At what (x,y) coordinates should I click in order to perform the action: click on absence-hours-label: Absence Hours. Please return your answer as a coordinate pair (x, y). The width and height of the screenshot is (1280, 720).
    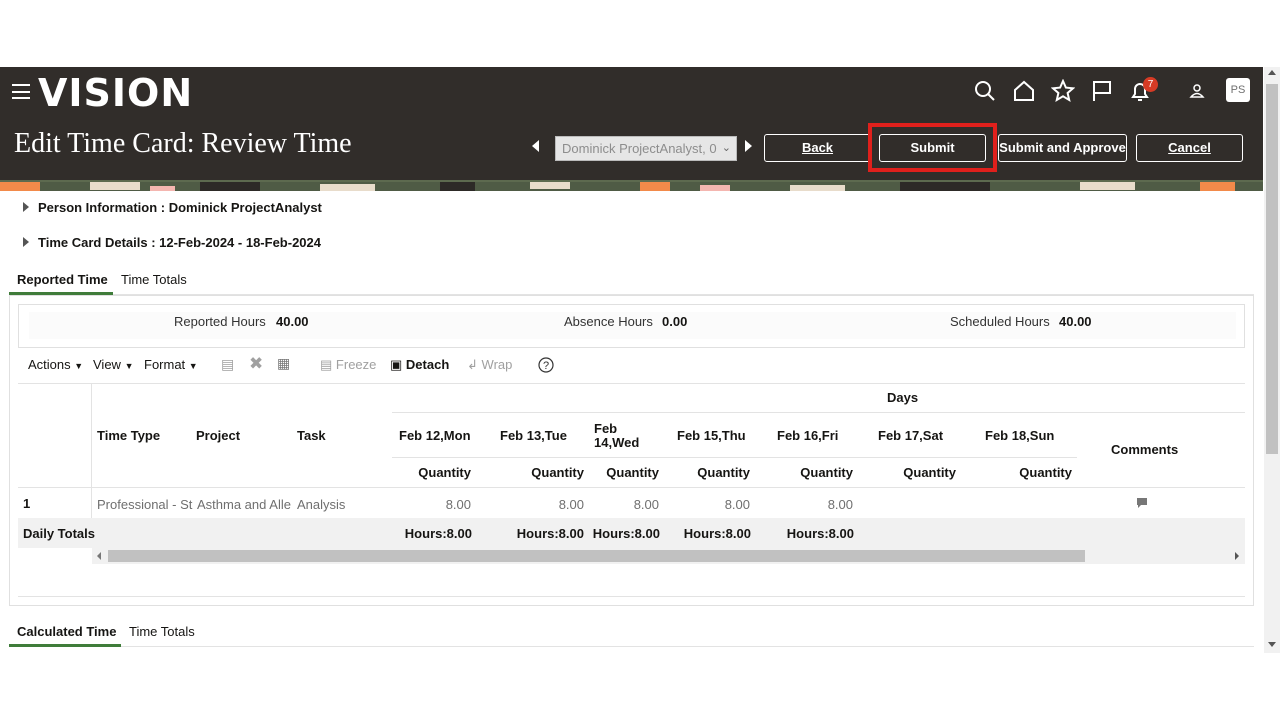
    Looking at the image, I should click on (608, 321).